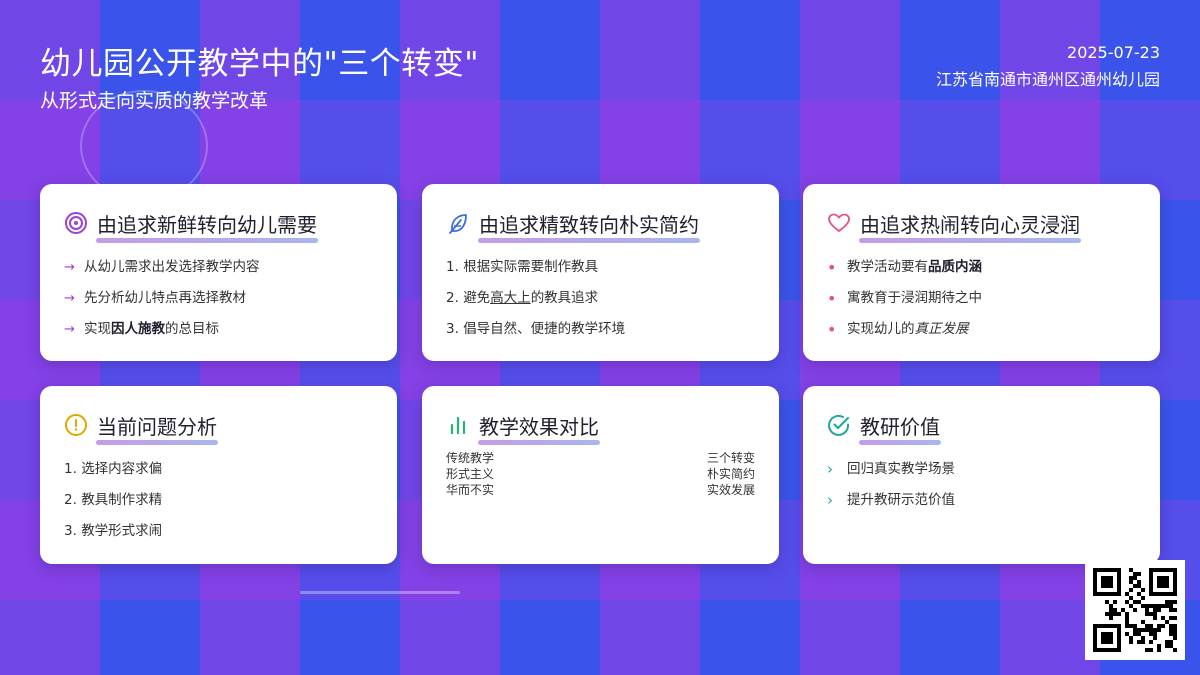  What do you see at coordinates (839, 222) in the screenshot?
I see `heart-icon` at bounding box center [839, 222].